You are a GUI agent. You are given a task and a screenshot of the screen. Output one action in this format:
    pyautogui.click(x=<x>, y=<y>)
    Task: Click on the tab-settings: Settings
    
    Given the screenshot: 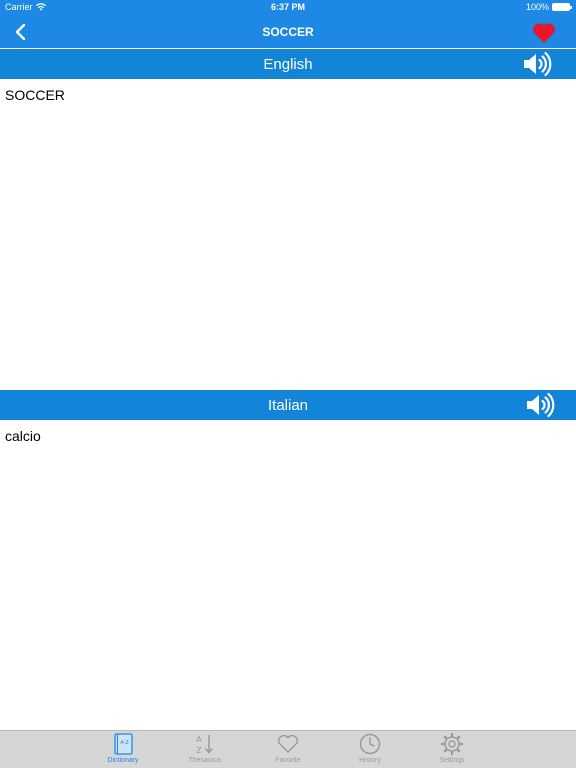 What is the action you would take?
    pyautogui.click(x=452, y=750)
    